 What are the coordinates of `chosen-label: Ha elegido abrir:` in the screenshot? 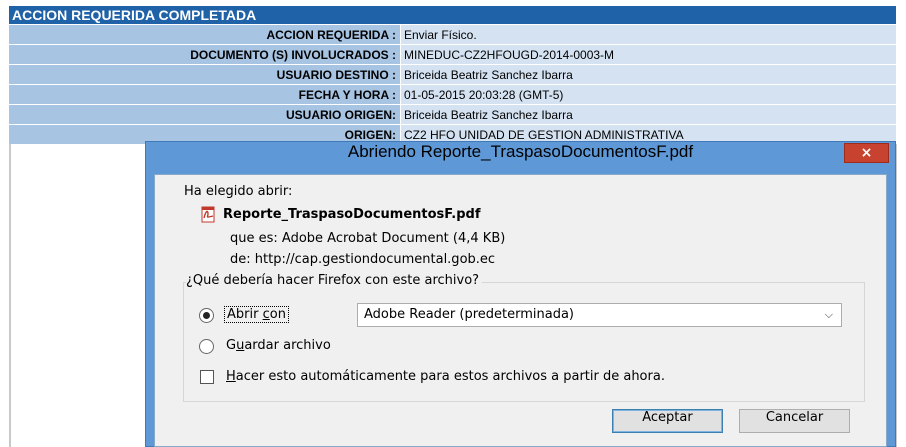 It's located at (238, 191).